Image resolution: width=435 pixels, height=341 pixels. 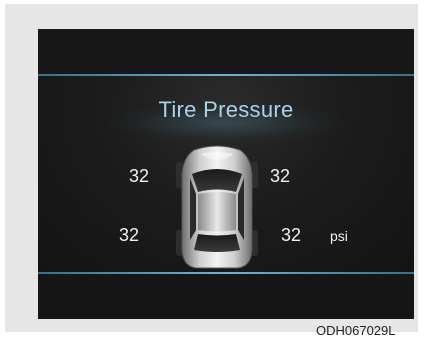 What do you see at coordinates (226, 273) in the screenshot?
I see `bottom-divider` at bounding box center [226, 273].